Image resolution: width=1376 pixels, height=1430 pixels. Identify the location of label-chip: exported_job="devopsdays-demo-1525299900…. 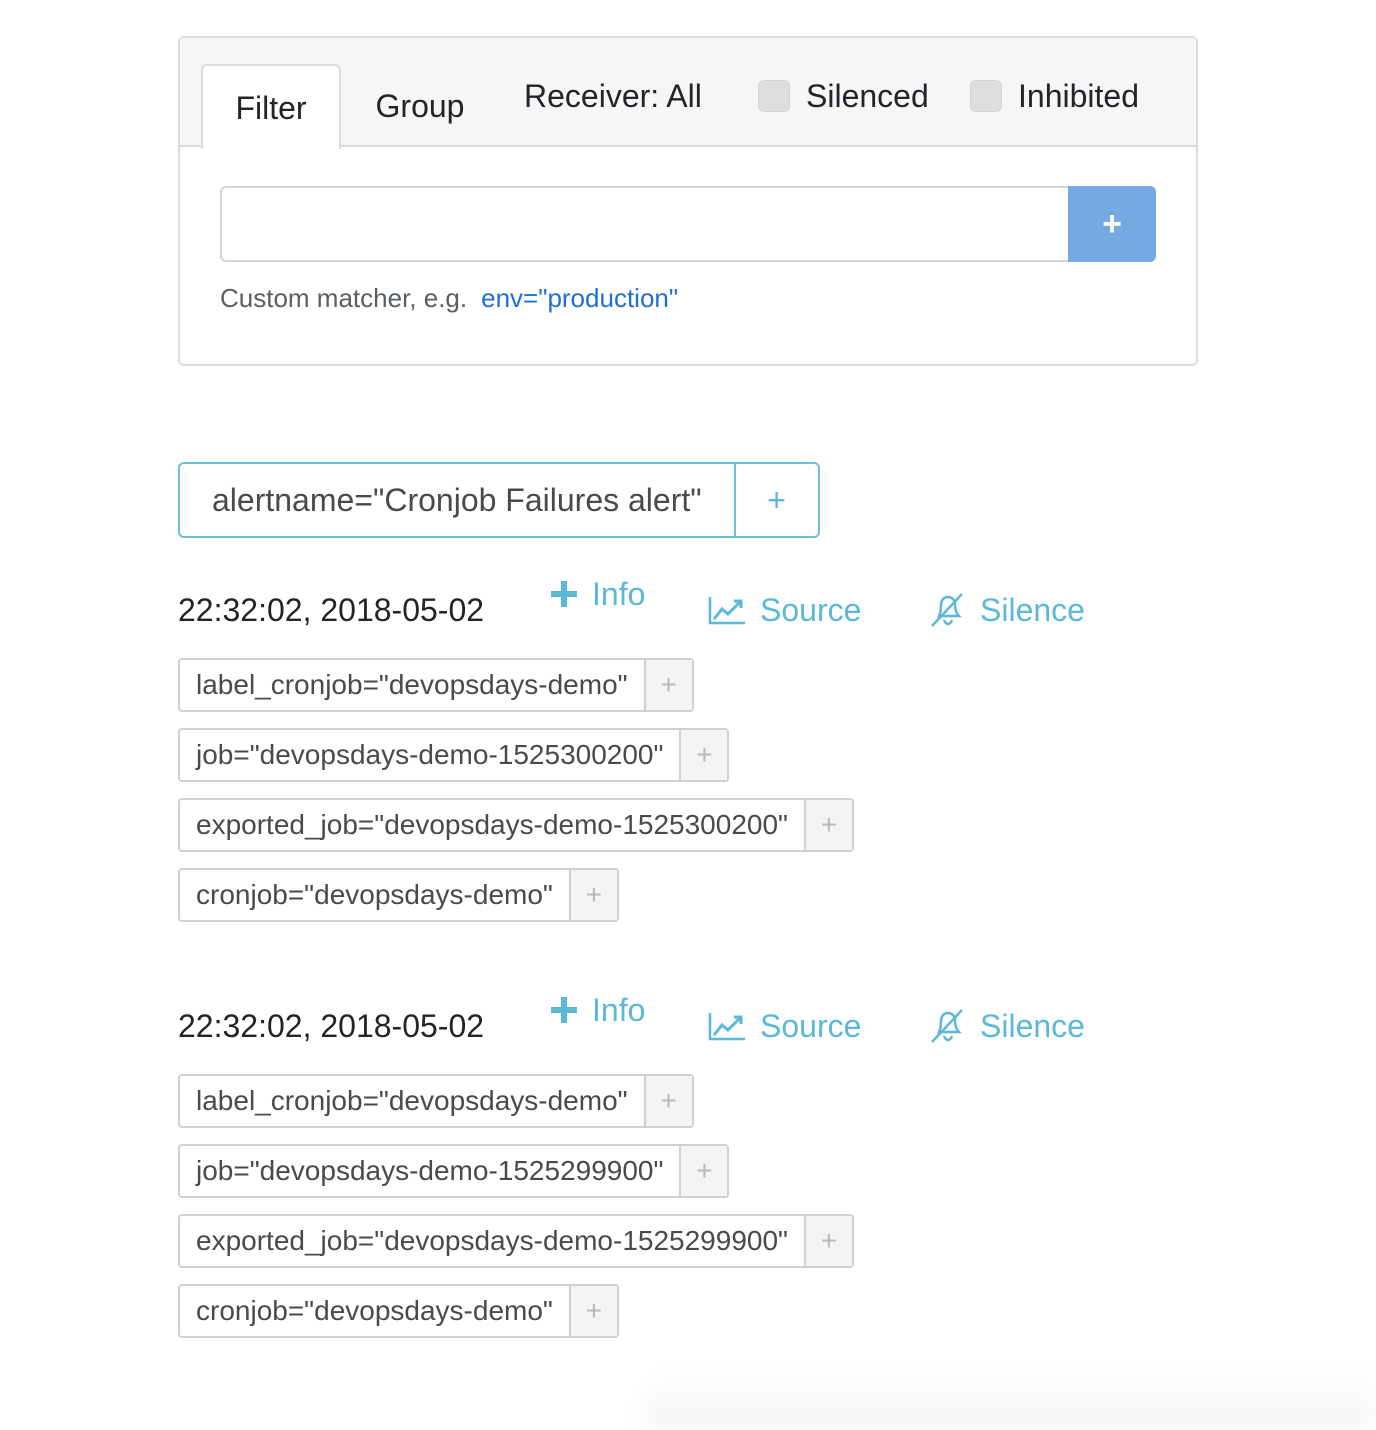
(516, 1241).